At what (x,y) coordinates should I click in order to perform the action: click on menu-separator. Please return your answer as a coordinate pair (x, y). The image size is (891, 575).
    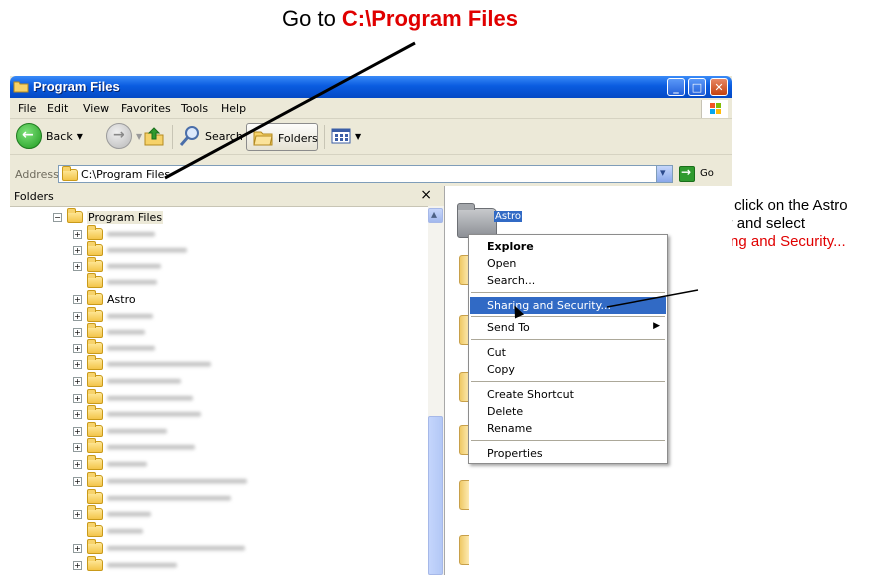
    Looking at the image, I should click on (568, 316).